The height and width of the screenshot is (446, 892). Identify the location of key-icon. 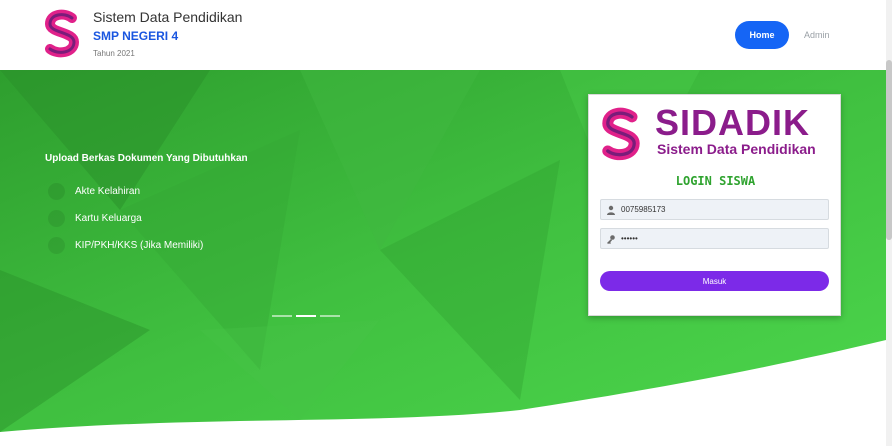
(611, 239).